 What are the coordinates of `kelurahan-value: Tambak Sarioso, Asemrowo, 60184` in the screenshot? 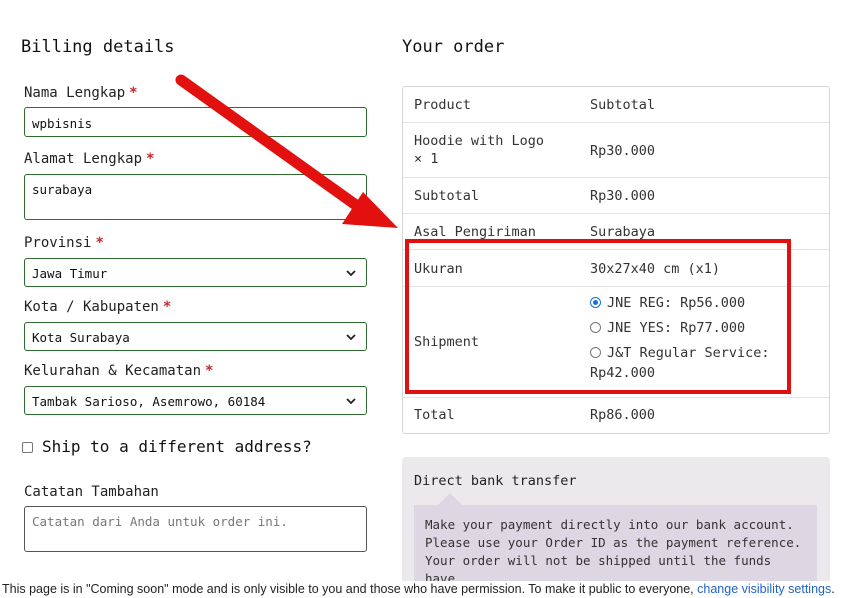 It's located at (149, 401).